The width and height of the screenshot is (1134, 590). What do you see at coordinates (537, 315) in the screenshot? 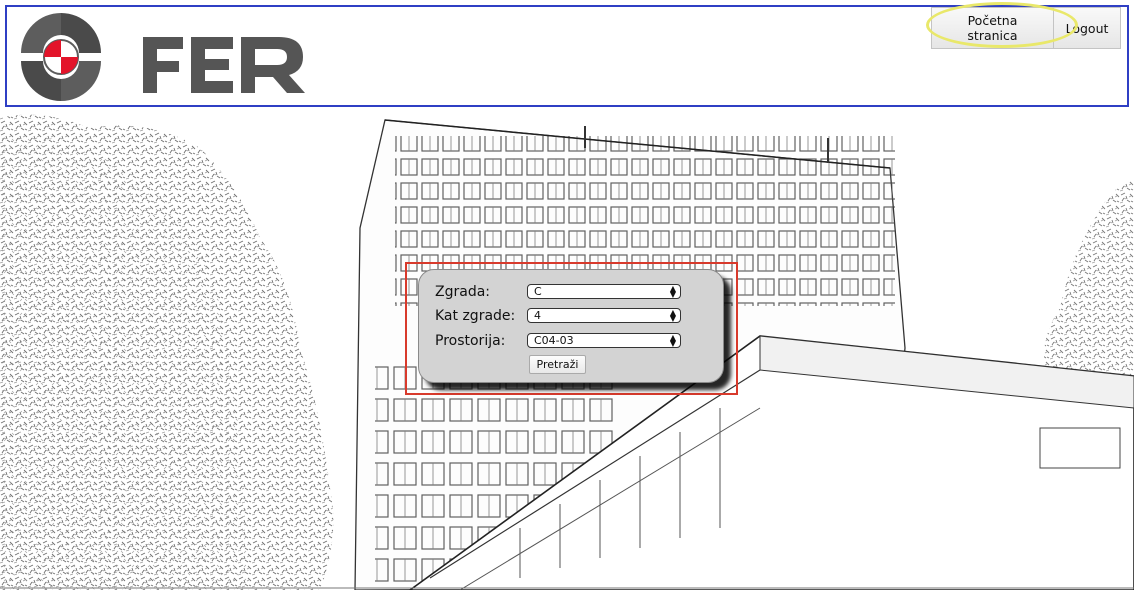
I see `floor-select-value: 4` at bounding box center [537, 315].